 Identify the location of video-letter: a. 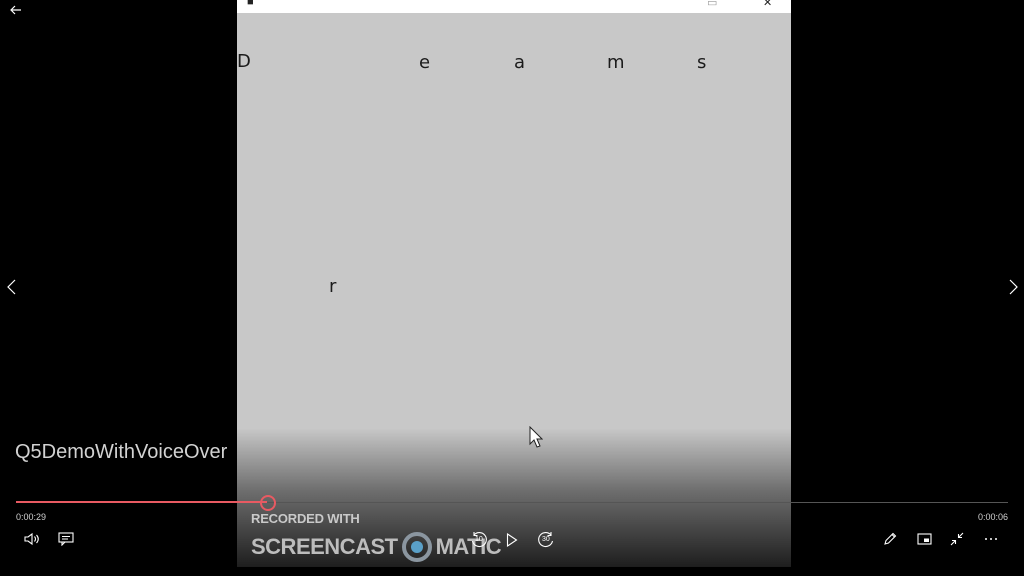
(520, 62).